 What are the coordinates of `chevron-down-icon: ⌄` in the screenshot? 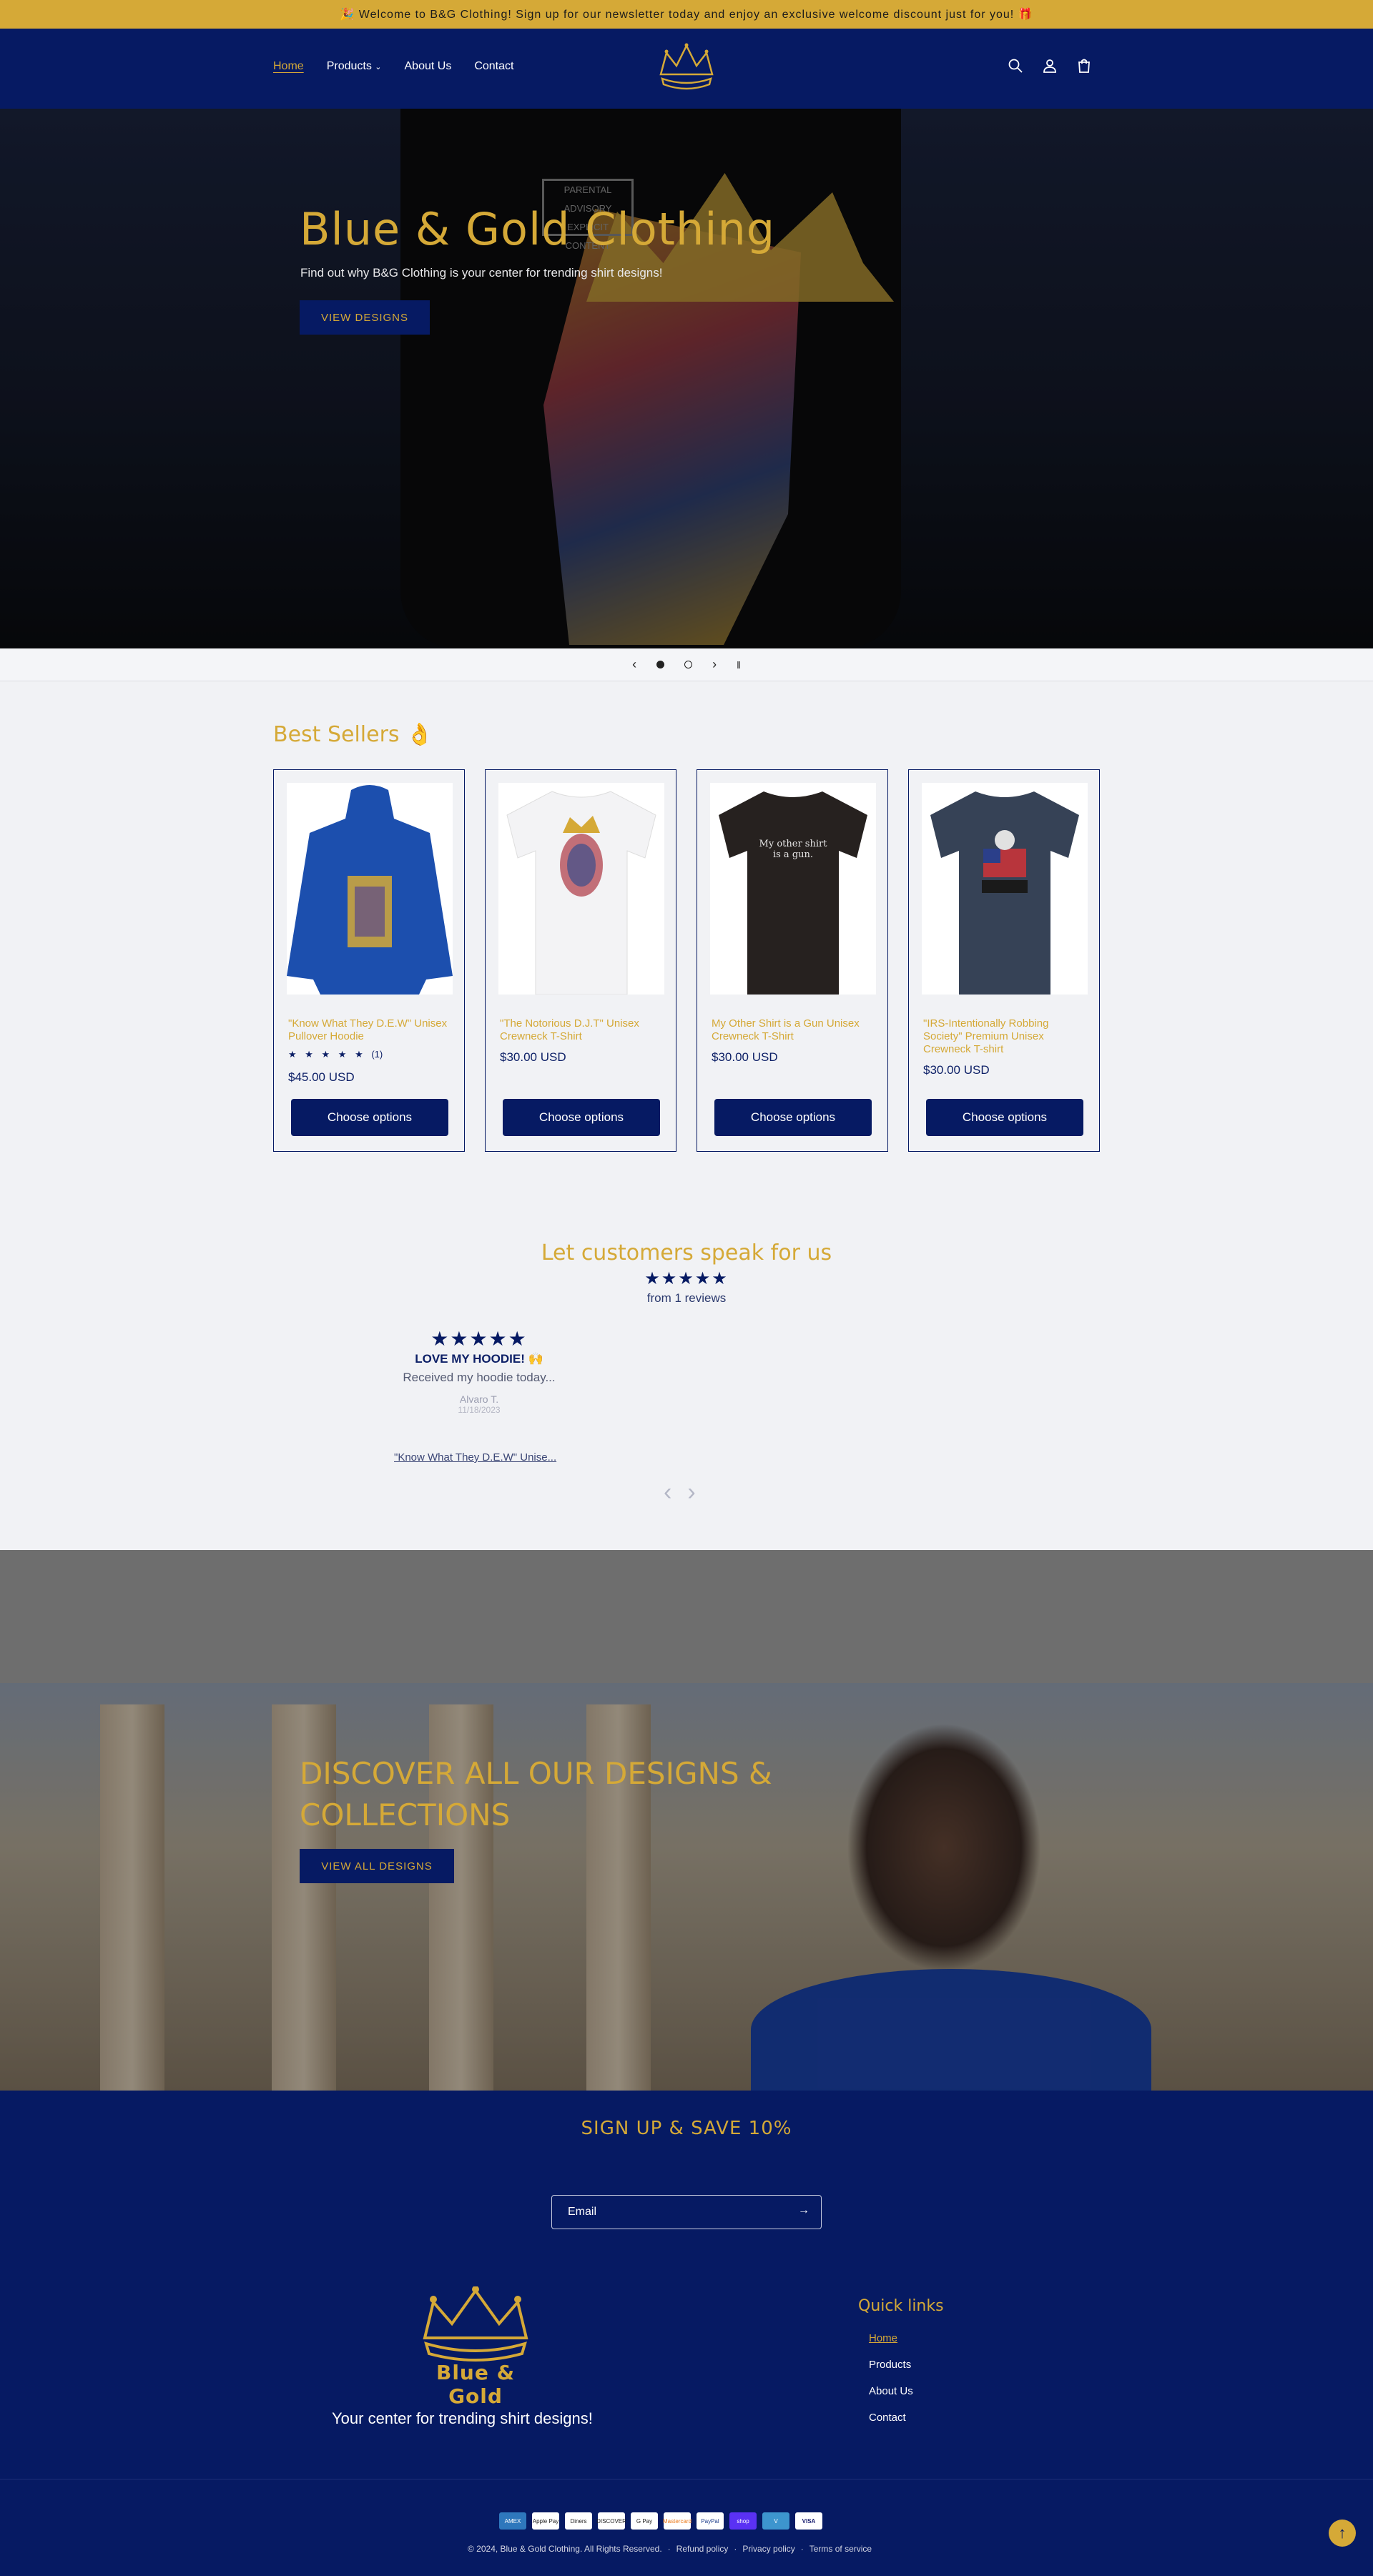 It's located at (378, 67).